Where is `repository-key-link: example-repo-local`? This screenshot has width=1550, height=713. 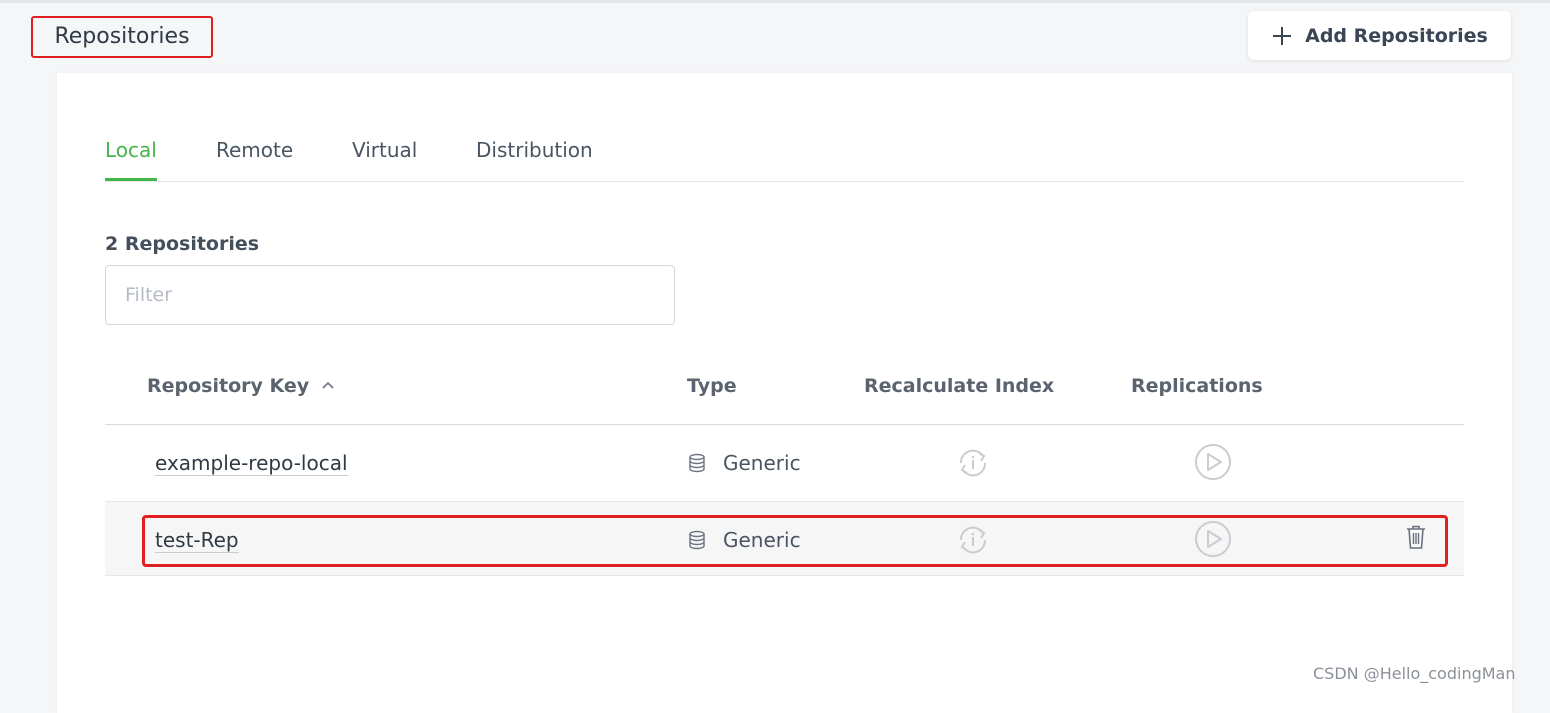 repository-key-link: example-repo-local is located at coordinates (251, 463).